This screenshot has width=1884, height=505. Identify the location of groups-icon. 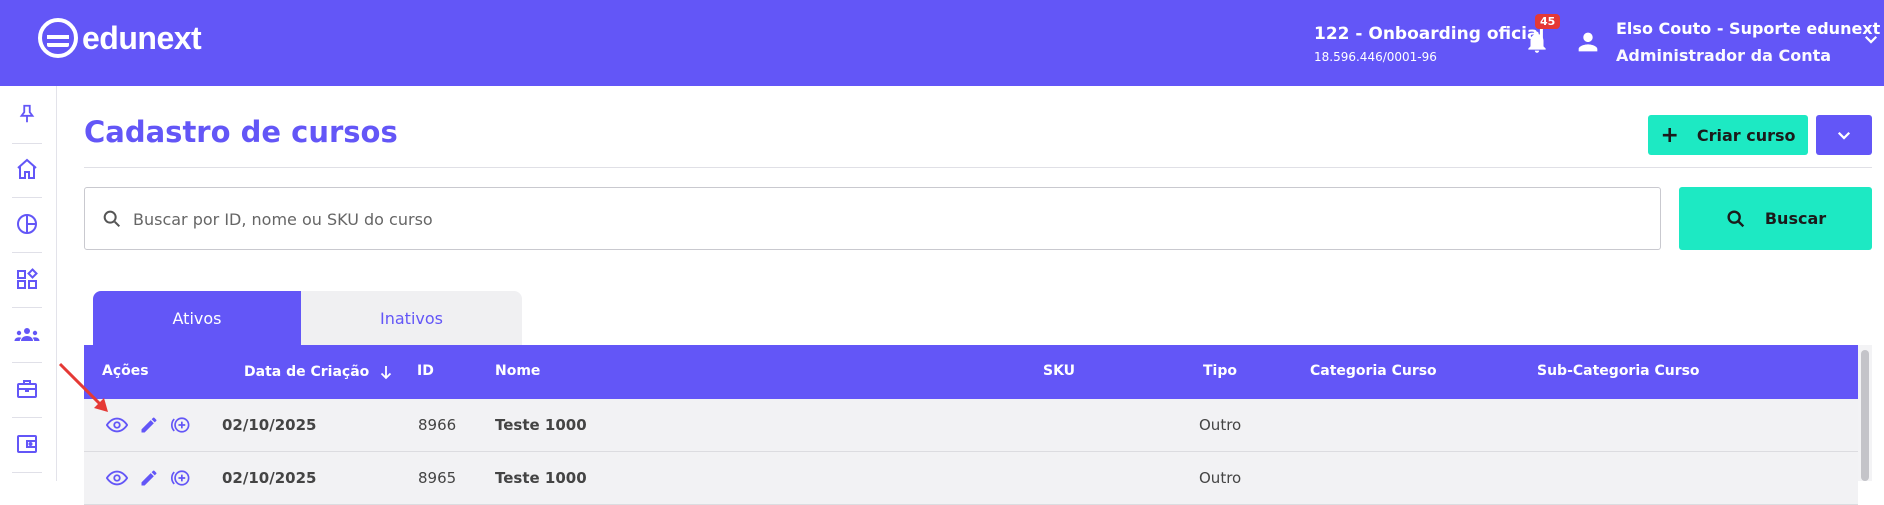
(27, 334).